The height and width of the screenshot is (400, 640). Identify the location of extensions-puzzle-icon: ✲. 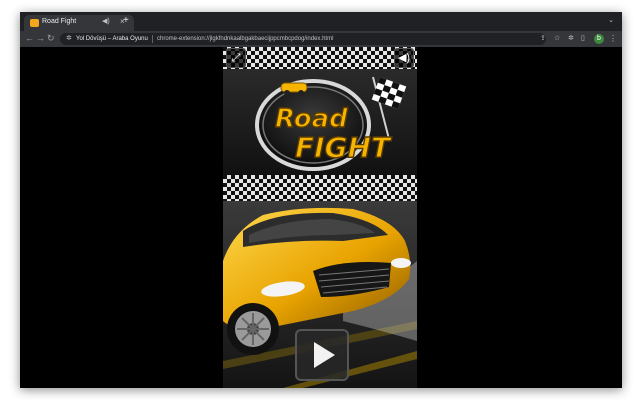
(571, 39).